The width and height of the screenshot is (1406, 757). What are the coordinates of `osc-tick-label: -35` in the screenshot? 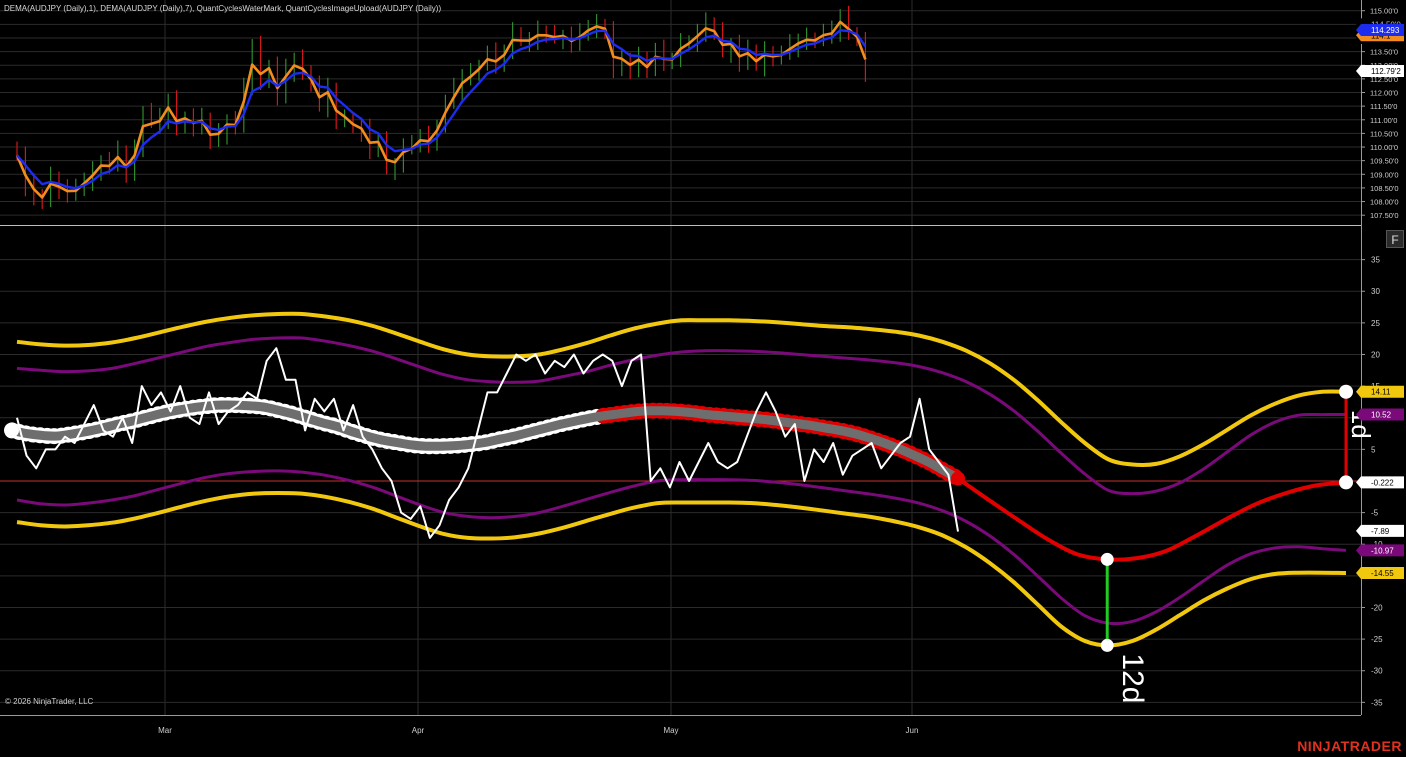 It's located at (1377, 702).